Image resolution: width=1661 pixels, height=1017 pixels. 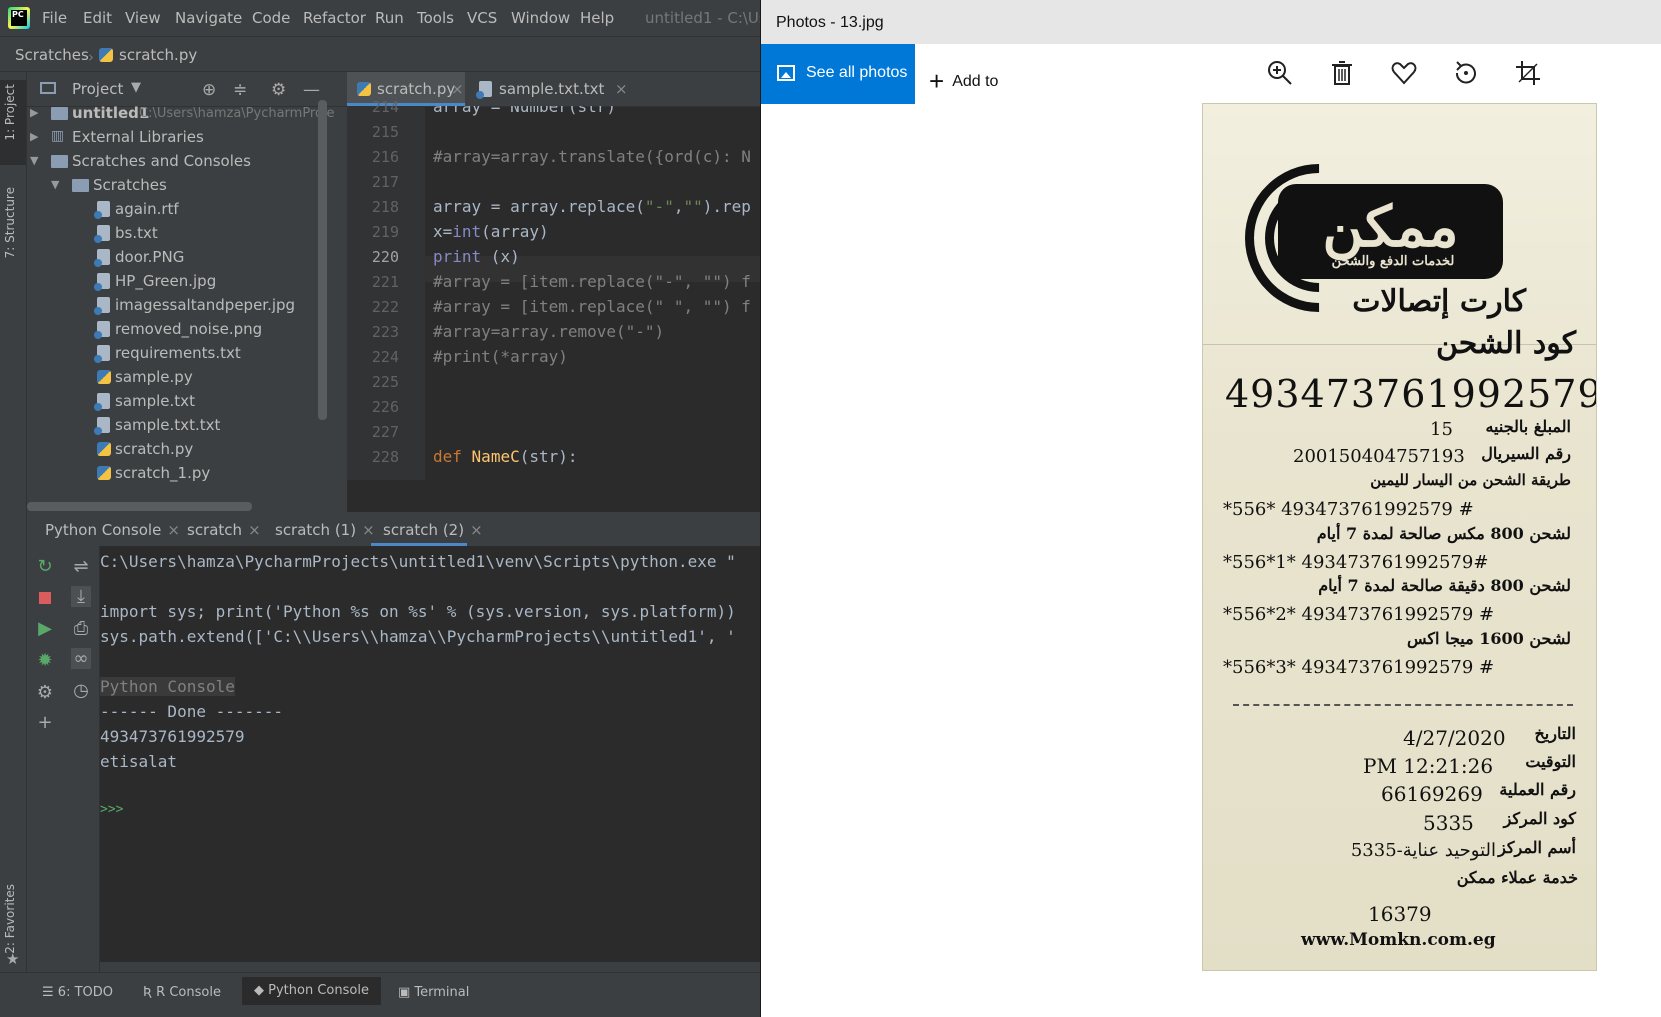 What do you see at coordinates (187, 114) in the screenshot?
I see `tree-root: ▶ untitled1 C:\Users\hamza\PycharmProje` at bounding box center [187, 114].